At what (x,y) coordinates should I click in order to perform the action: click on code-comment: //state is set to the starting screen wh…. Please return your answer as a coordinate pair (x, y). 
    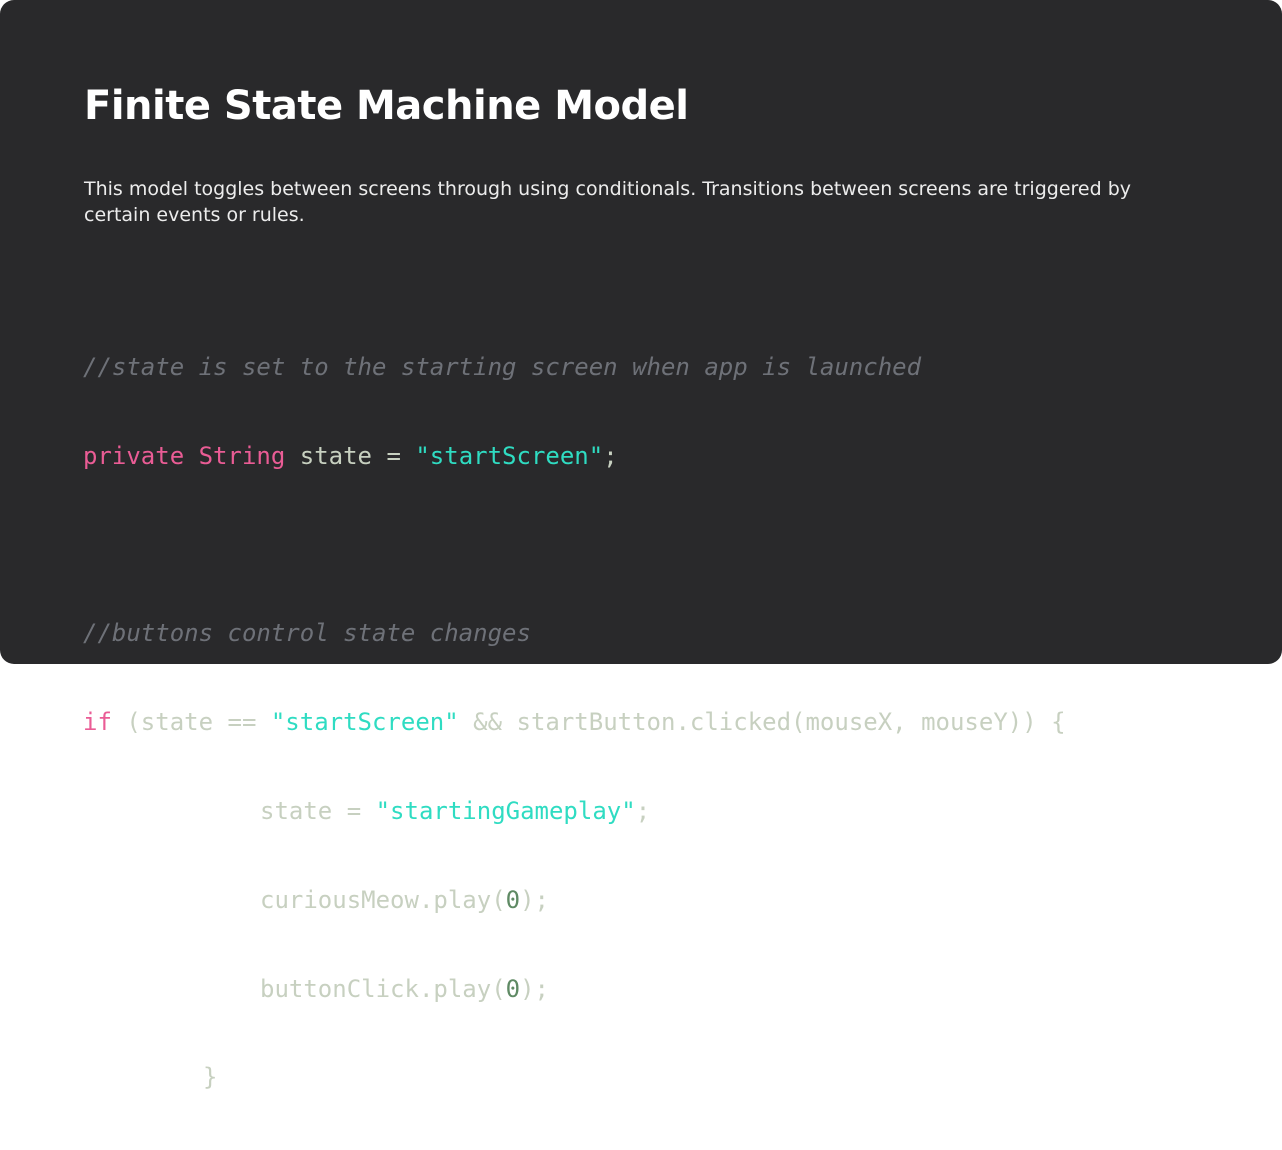
    Looking at the image, I should click on (502, 367).